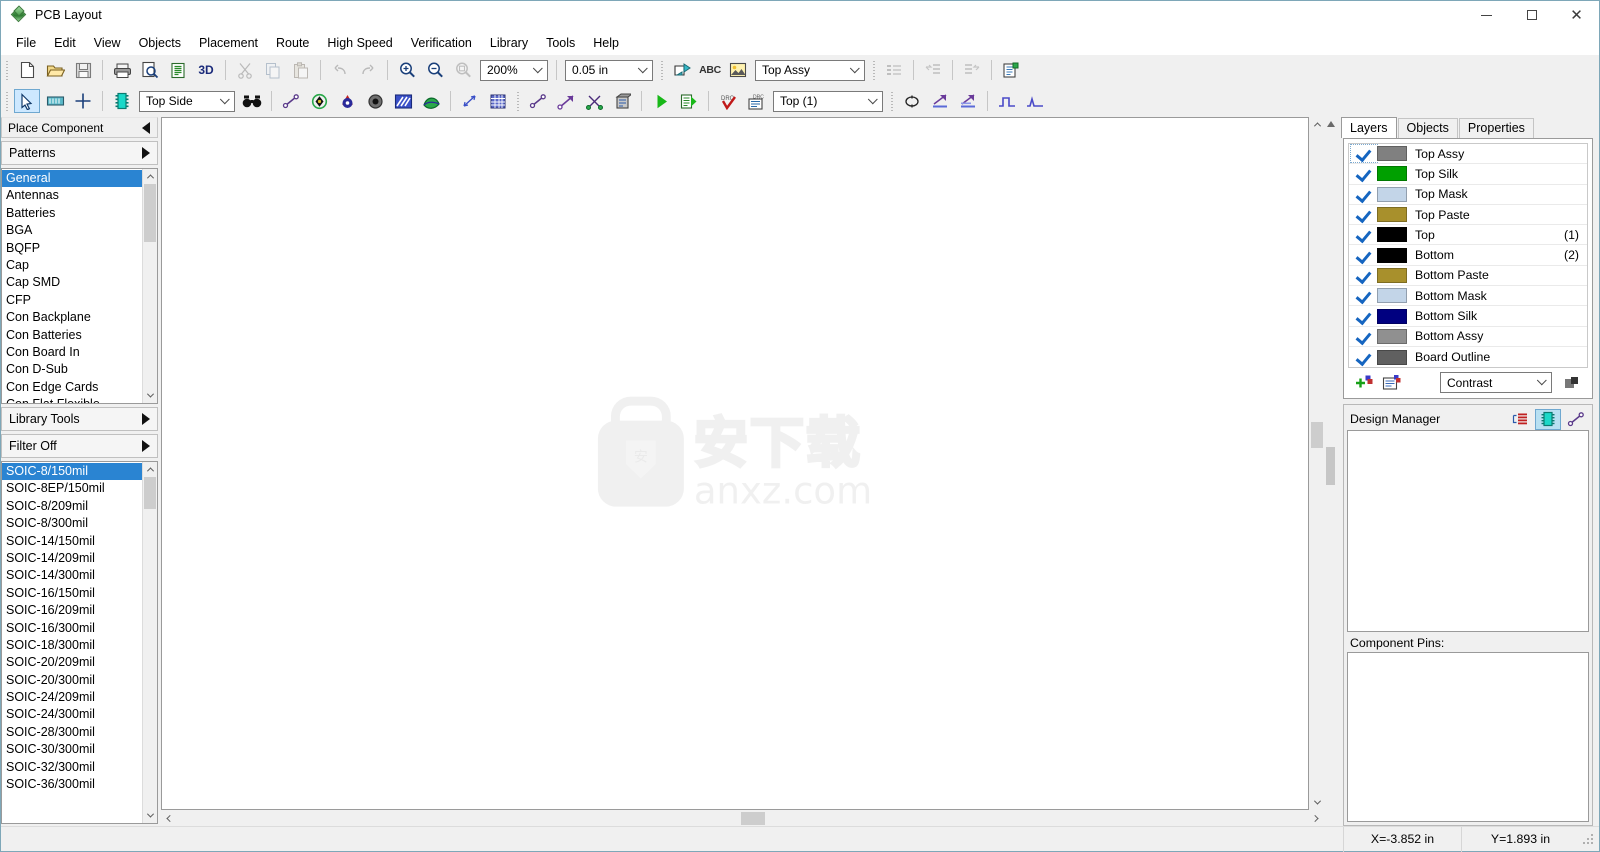 The width and height of the screenshot is (1600, 852). Describe the element at coordinates (72, 369) in the screenshot. I see `list-item: Con D-Sub` at that location.